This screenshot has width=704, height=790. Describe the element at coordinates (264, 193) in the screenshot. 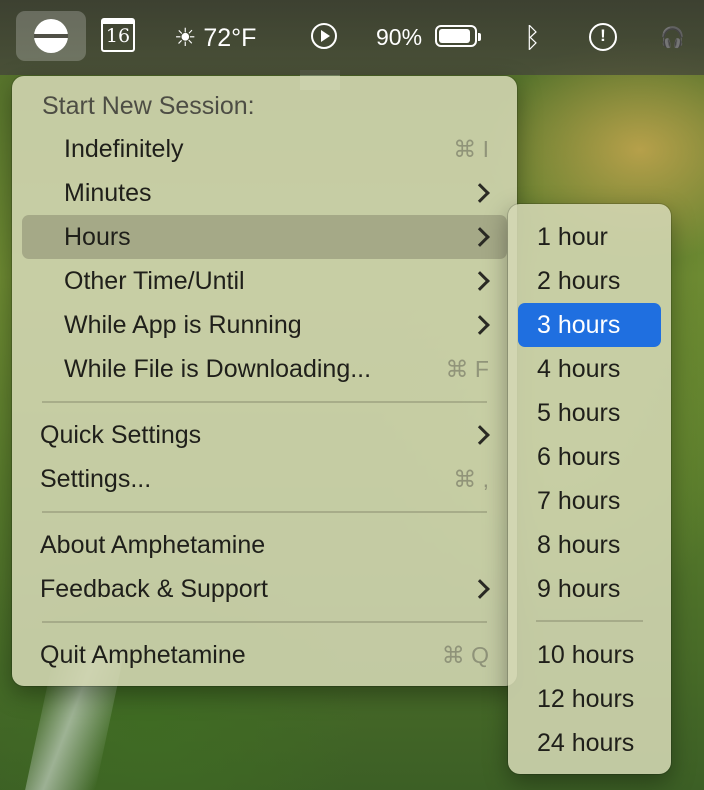

I see `menu-item-minutes: Minutes` at that location.